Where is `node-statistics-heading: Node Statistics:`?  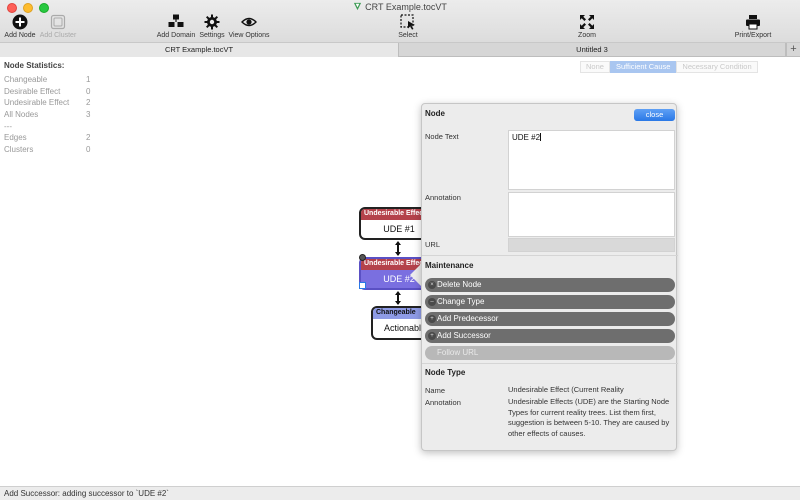 node-statistics-heading: Node Statistics: is located at coordinates (34, 65).